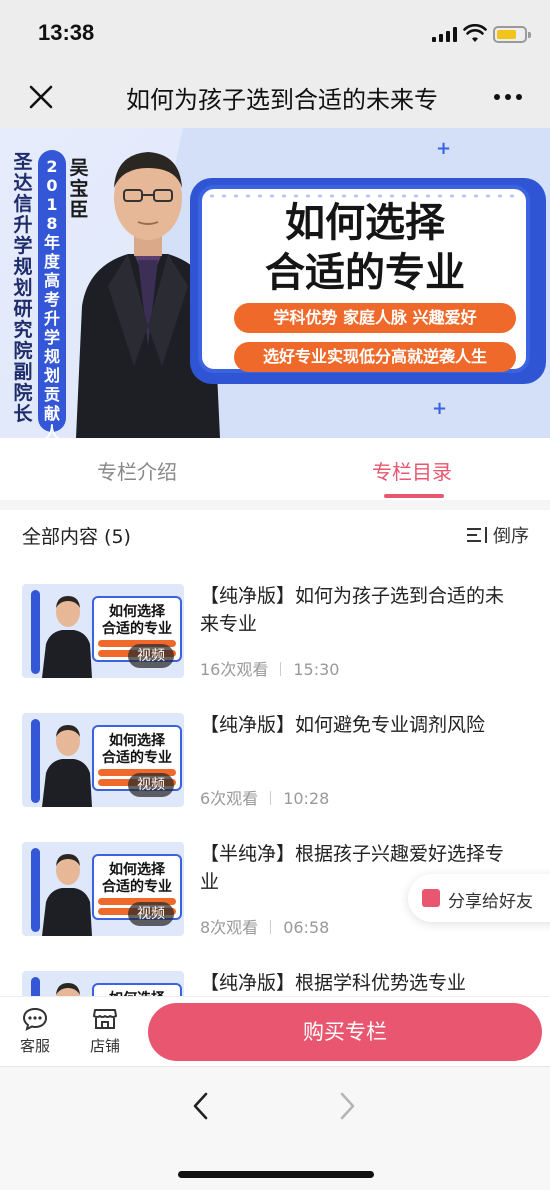 The image size is (550, 1190). Describe the element at coordinates (264, 926) in the screenshot. I see `item-meta: 8次观看 06:58` at that location.